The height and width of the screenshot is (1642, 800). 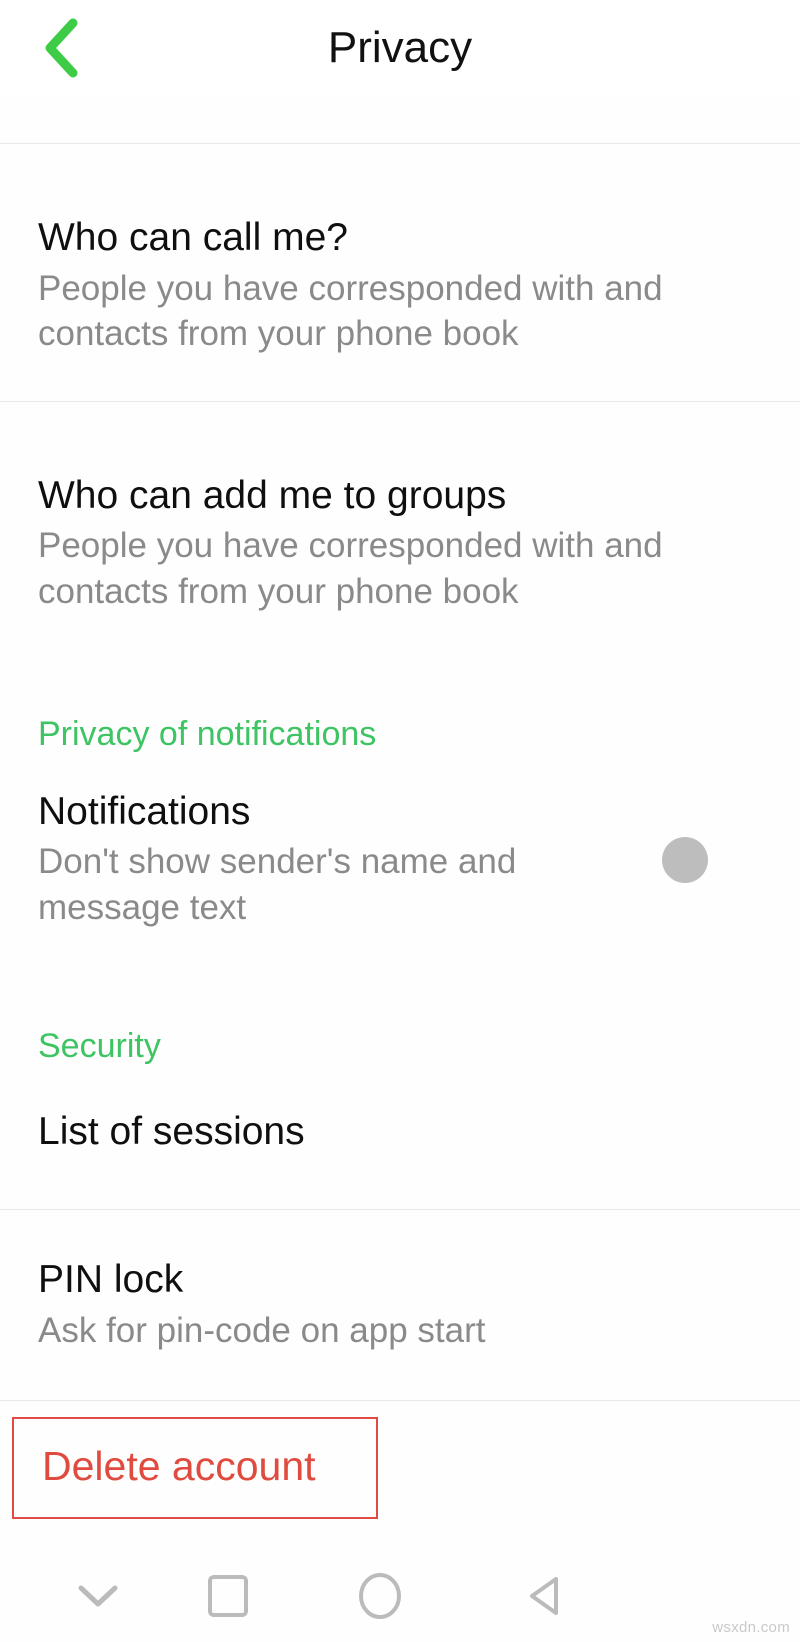 What do you see at coordinates (400, 1137) in the screenshot?
I see `list-item-list-of-sessions: List of sessions` at bounding box center [400, 1137].